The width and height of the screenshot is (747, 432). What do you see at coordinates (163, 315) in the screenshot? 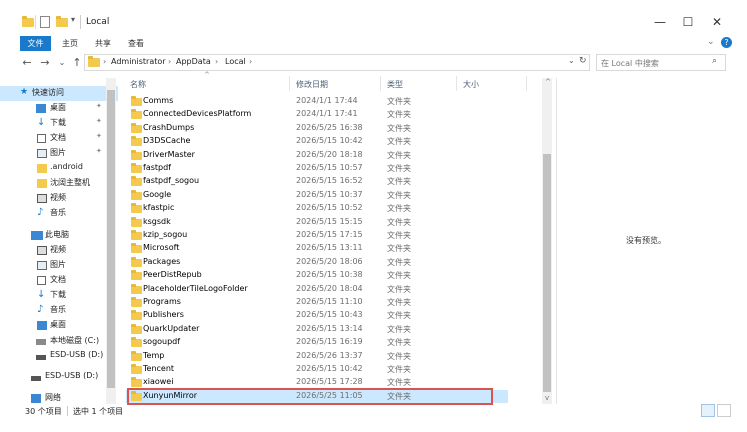
I see `file-name: Publishers` at bounding box center [163, 315].